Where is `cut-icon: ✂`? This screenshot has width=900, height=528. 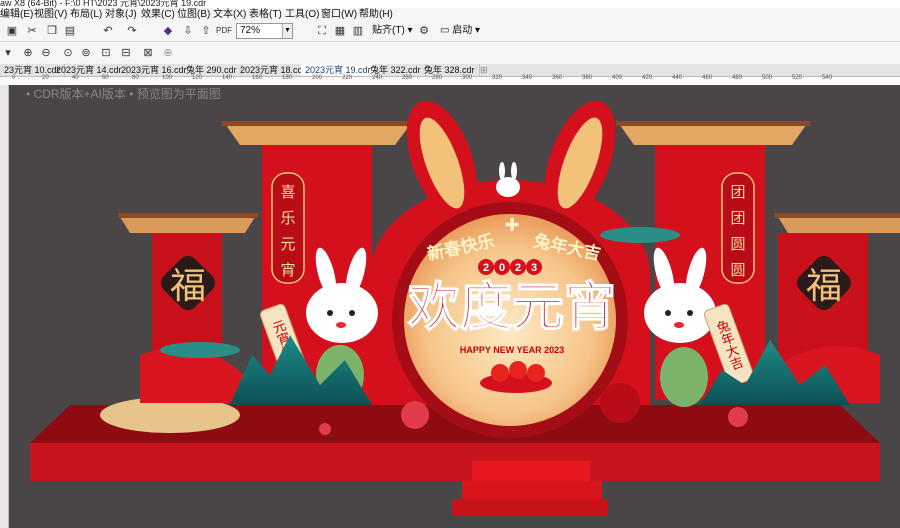
cut-icon: ✂ is located at coordinates (32, 31).